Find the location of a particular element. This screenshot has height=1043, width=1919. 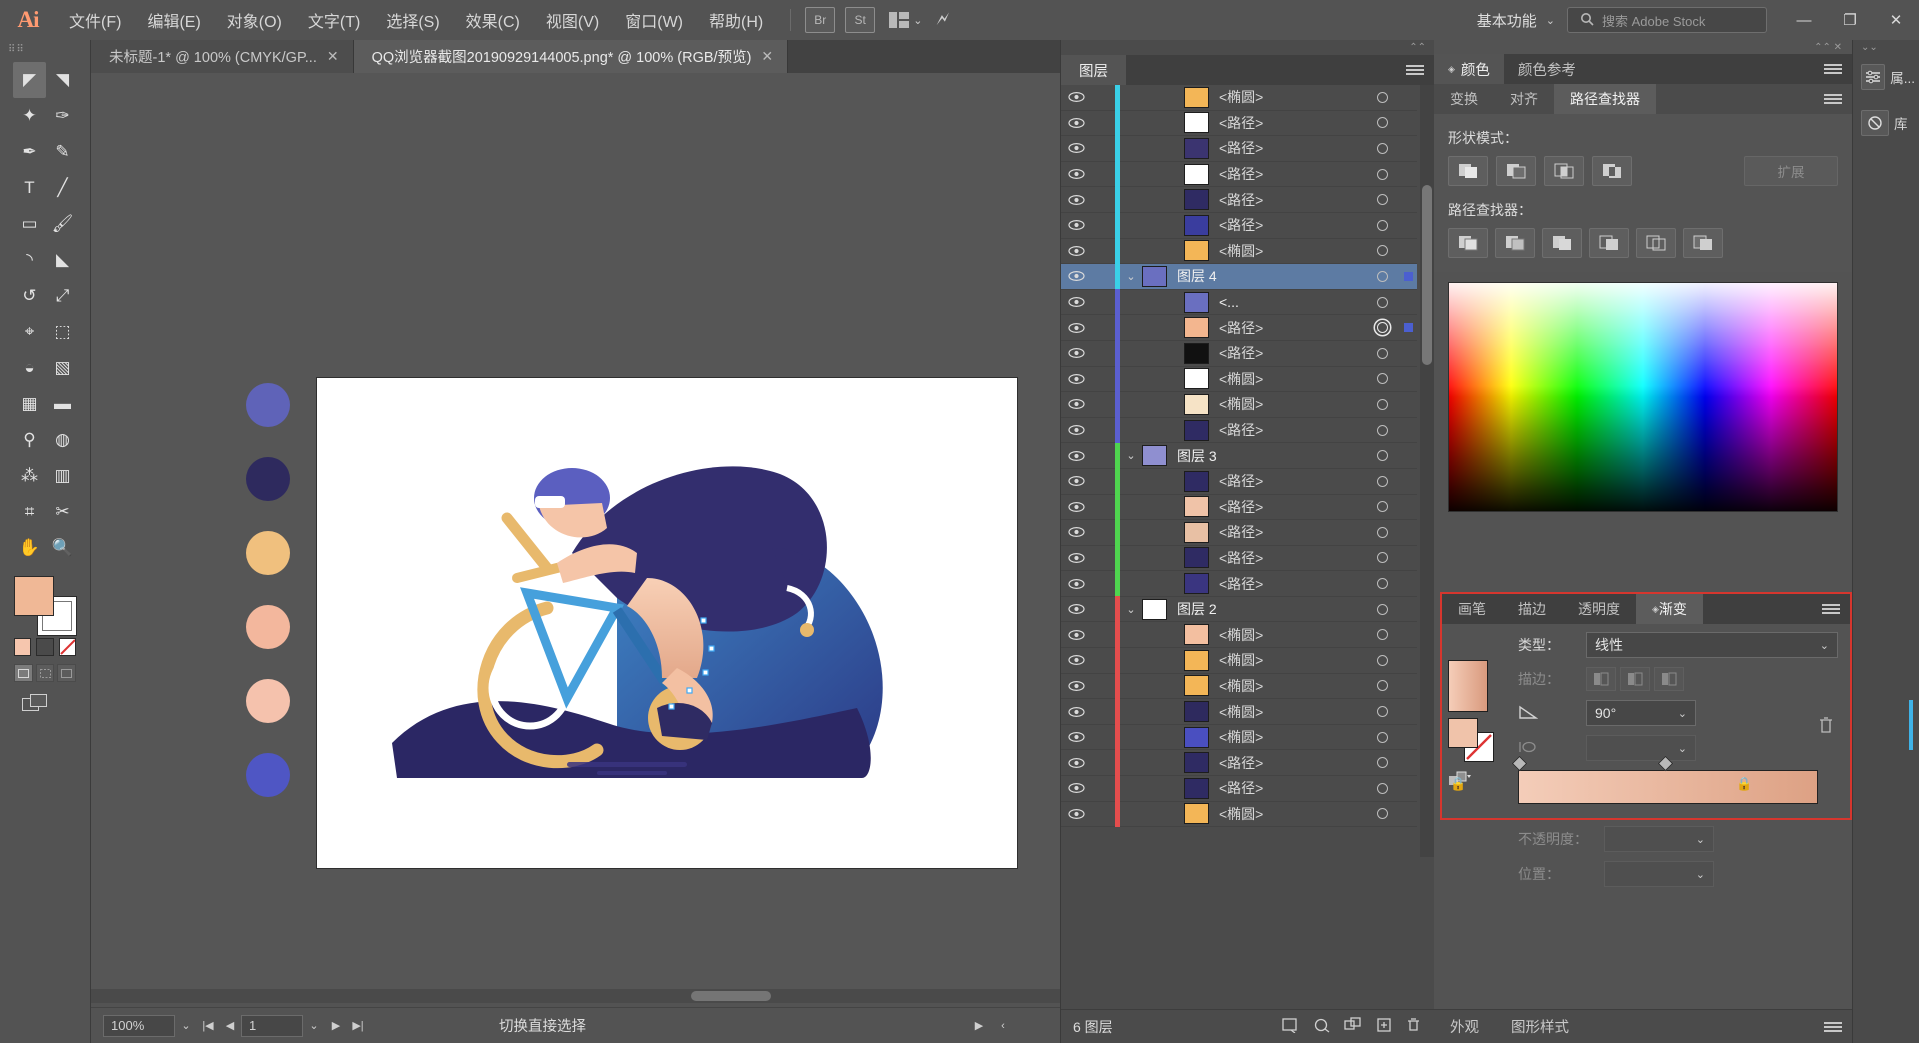

outline-icon is located at coordinates (1656, 243).